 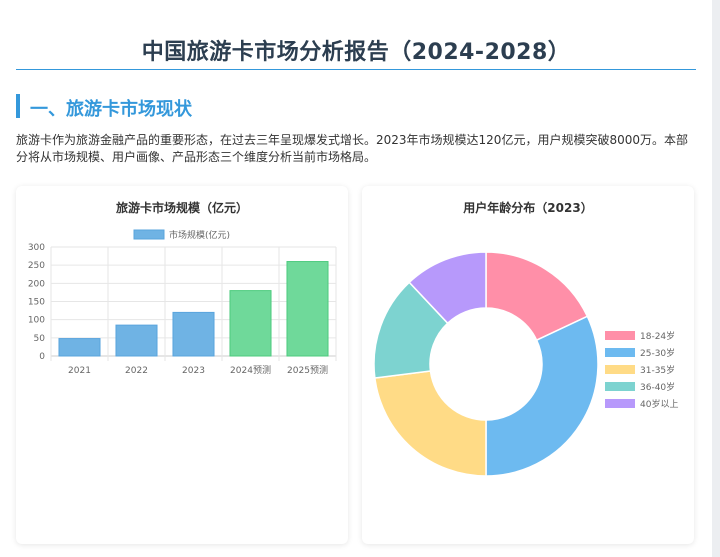 I want to click on x-tick-label: 2024预测, so click(x=250, y=370).